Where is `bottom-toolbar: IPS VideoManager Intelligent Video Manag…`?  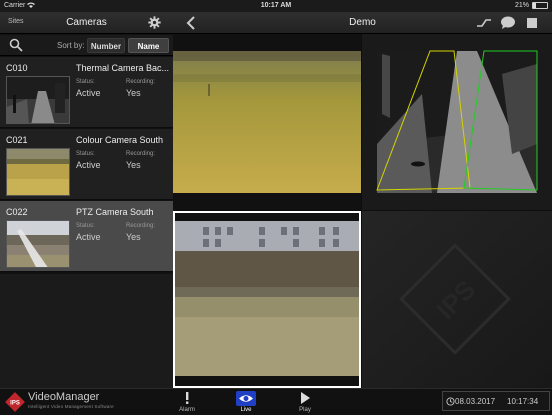
bottom-toolbar: IPS VideoManager Intelligent Video Manag… is located at coordinates (276, 401).